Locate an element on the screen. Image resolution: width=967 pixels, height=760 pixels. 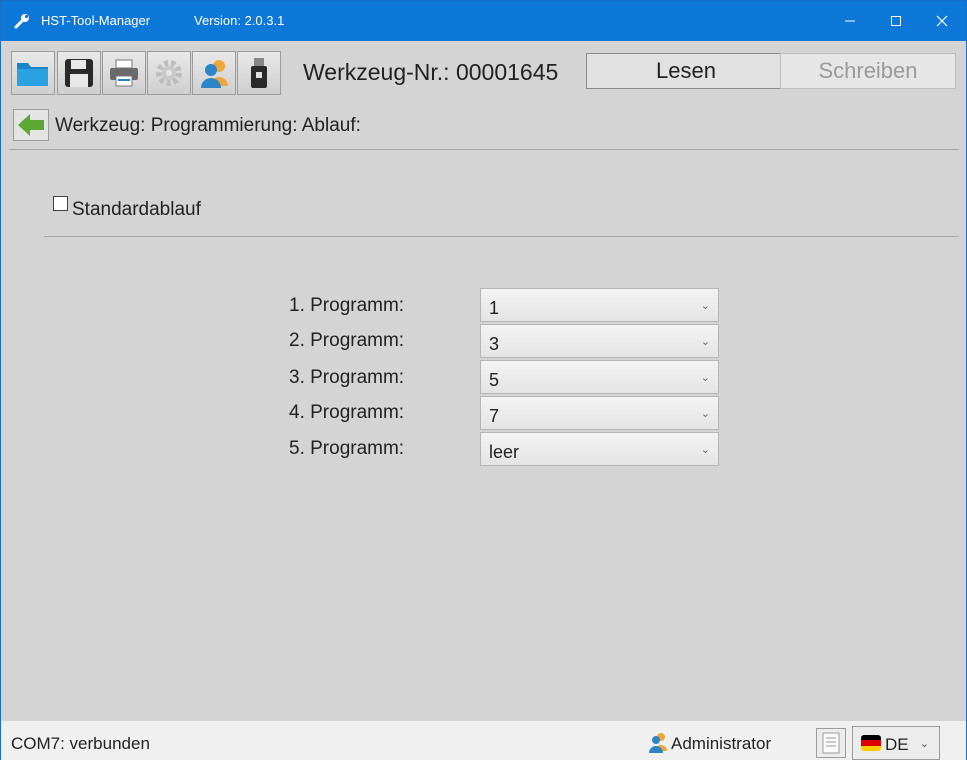
maximize-icon is located at coordinates (896, 21).